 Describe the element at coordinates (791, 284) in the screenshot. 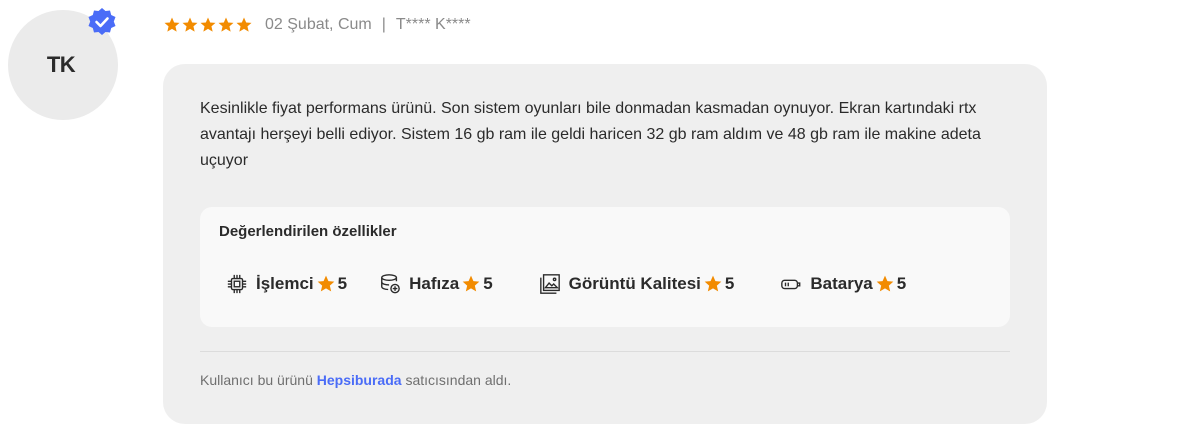

I see `battery-icon` at that location.